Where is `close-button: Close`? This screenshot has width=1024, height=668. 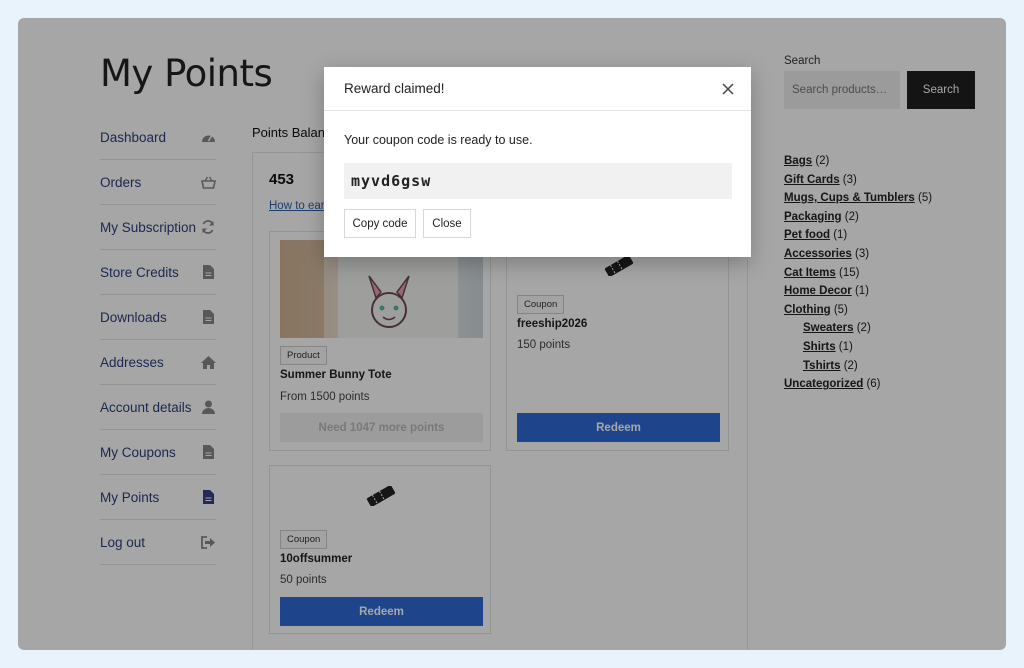
close-button: Close is located at coordinates (447, 223).